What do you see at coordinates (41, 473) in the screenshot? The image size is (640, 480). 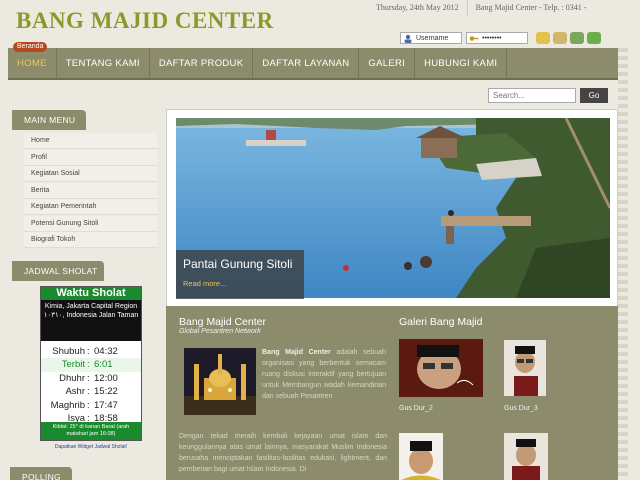 I see `polling-heading: POLLING` at bounding box center [41, 473].